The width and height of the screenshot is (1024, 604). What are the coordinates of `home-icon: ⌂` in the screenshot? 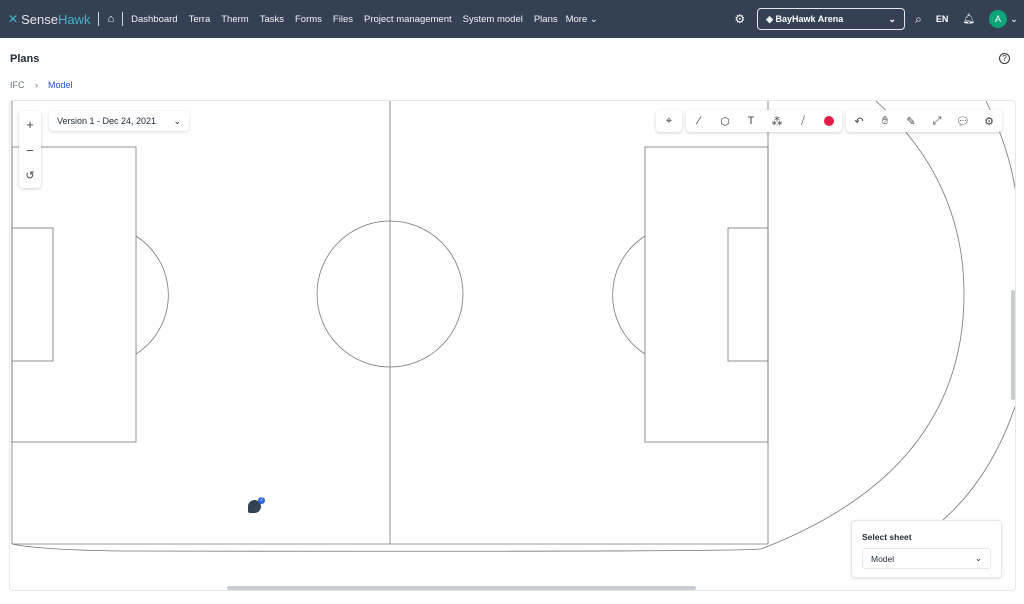 It's located at (110, 19).